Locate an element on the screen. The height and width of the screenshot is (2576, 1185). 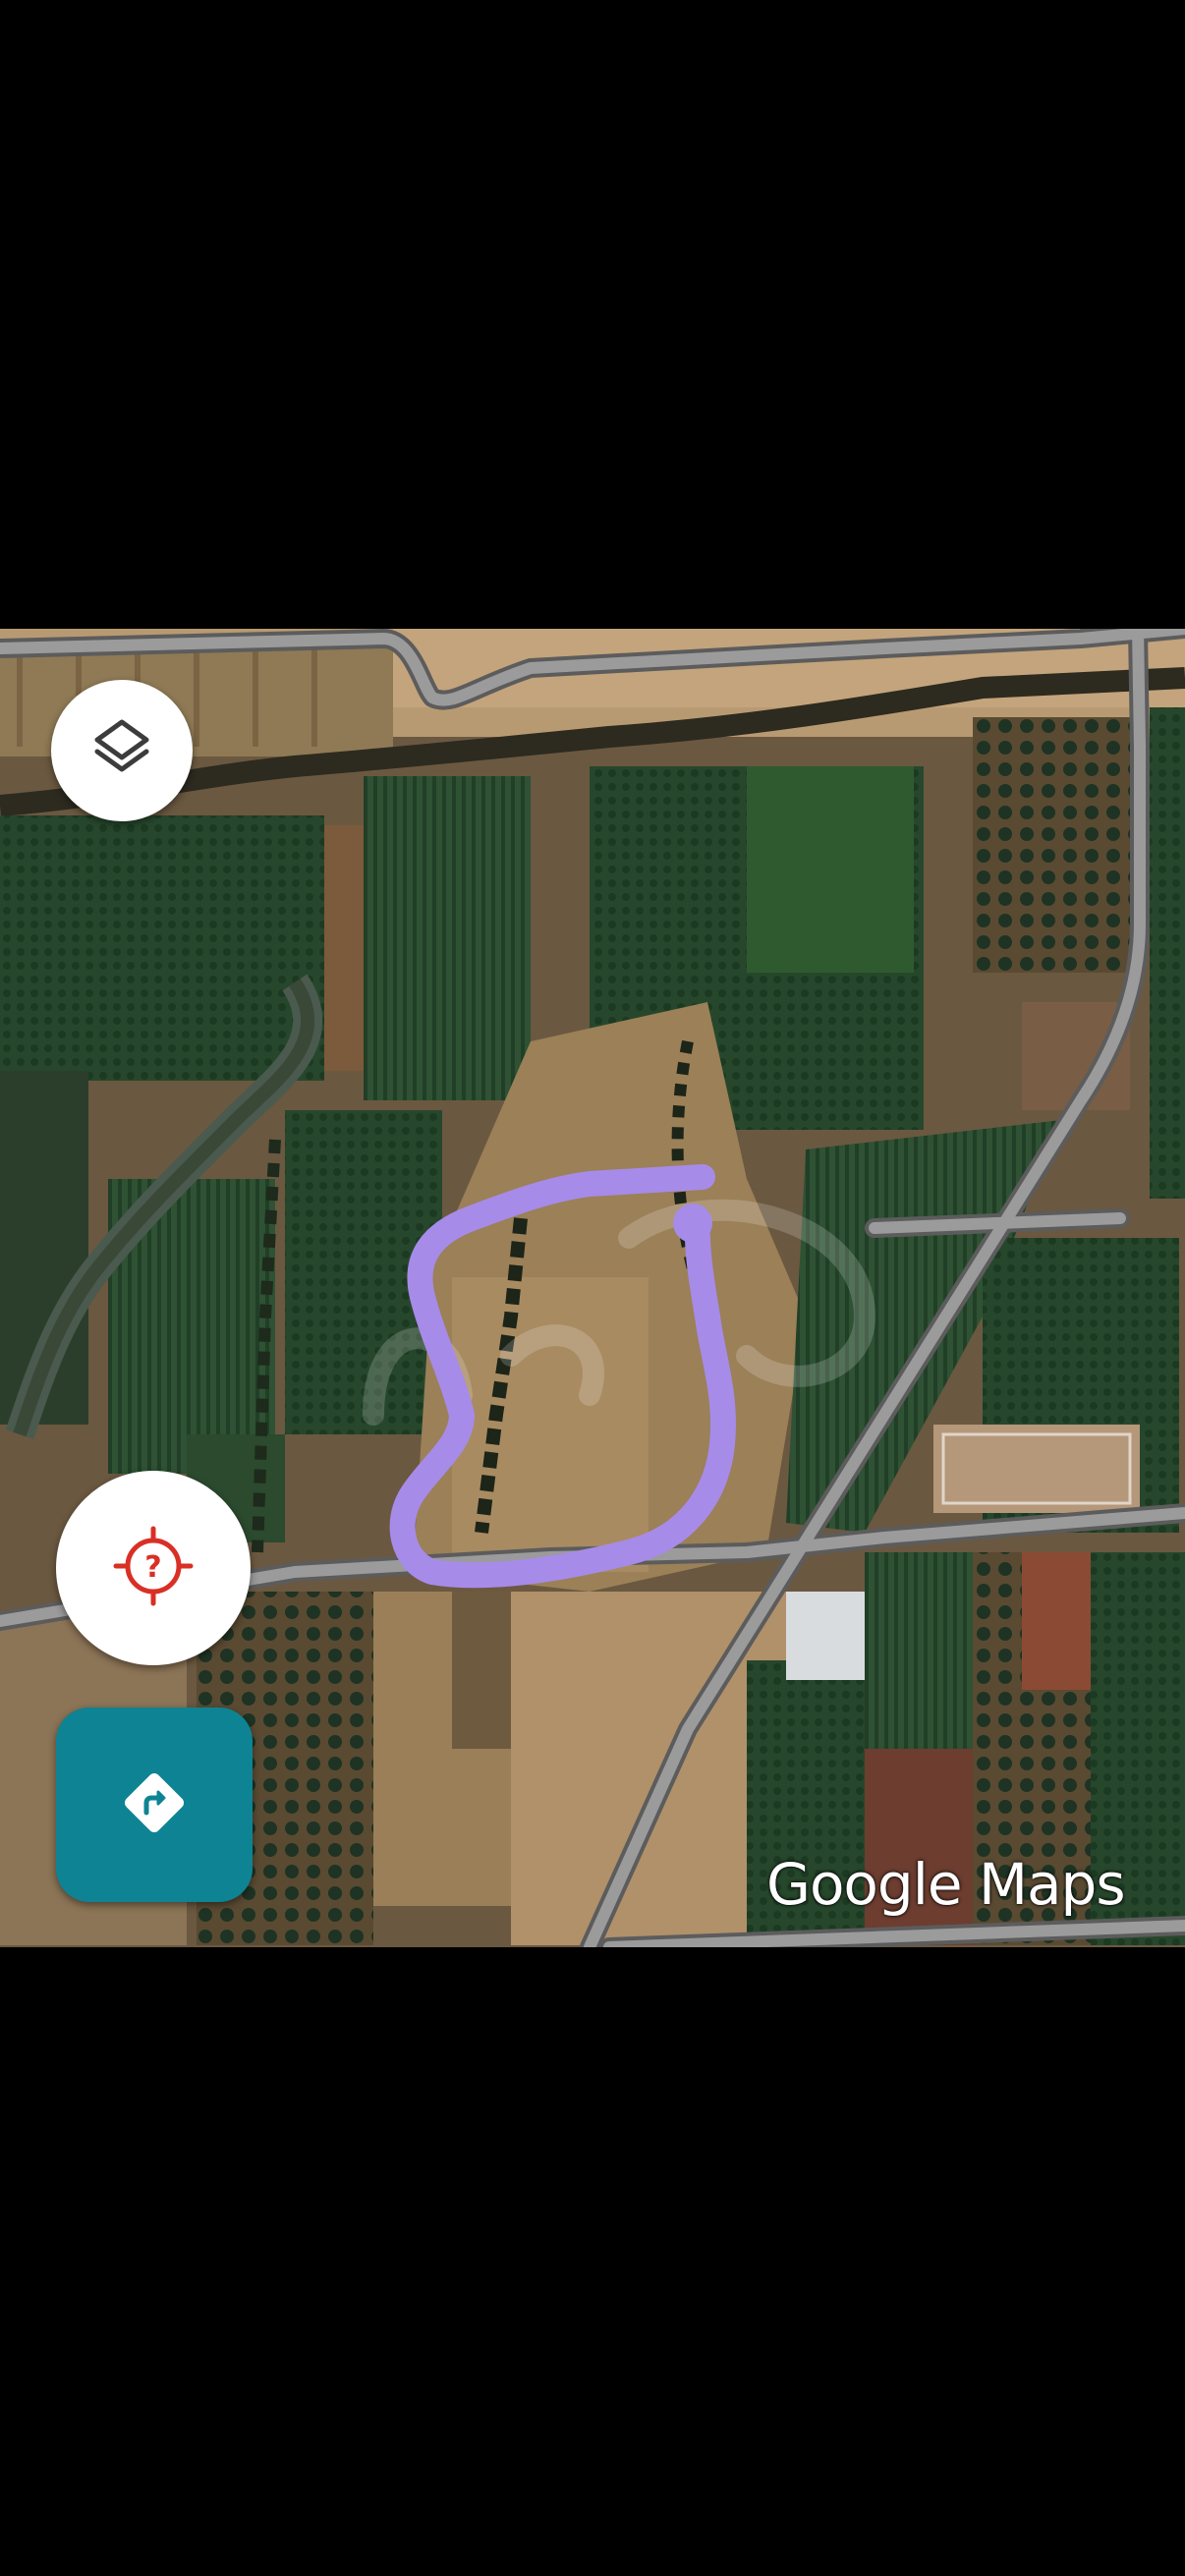
layers-icon is located at coordinates (122, 751).